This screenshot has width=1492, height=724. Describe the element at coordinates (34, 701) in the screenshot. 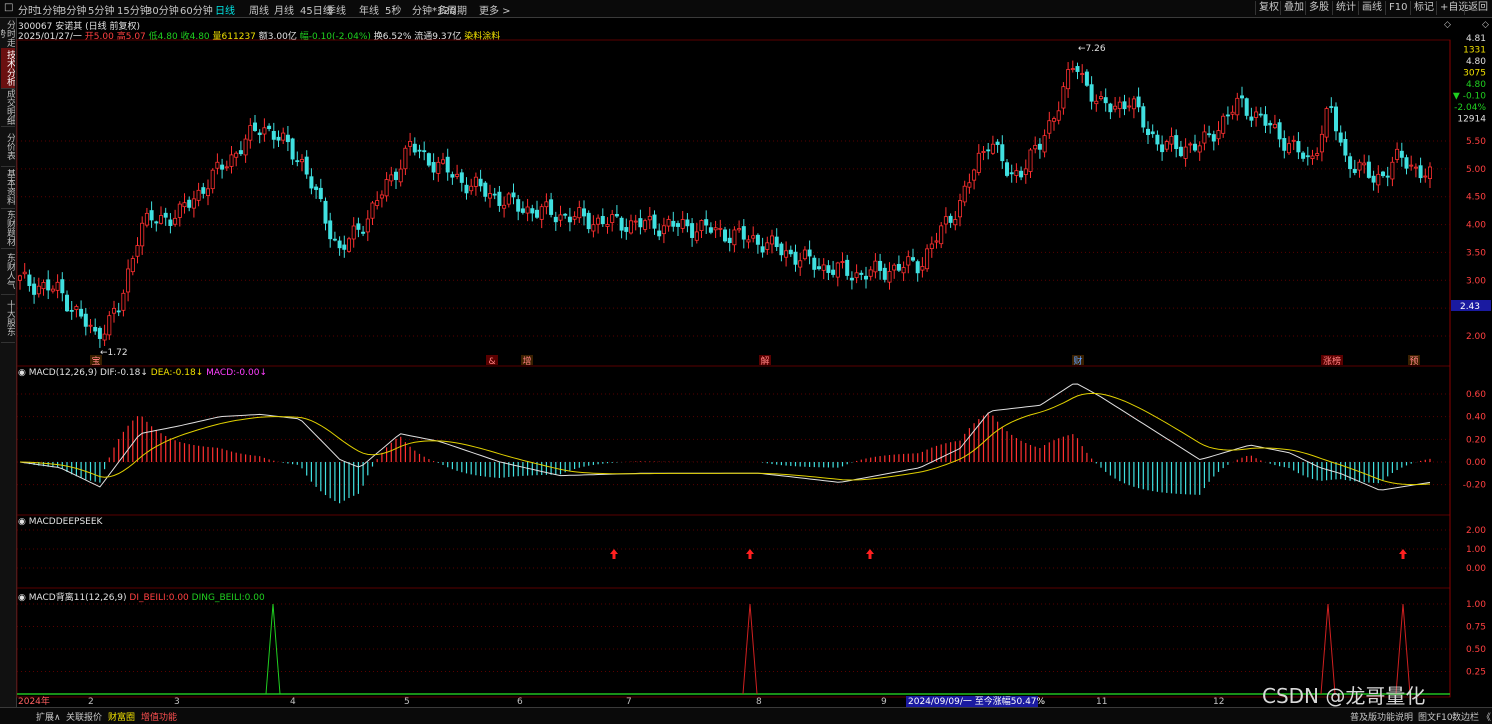

I see `month-label-0: 2024年` at that location.